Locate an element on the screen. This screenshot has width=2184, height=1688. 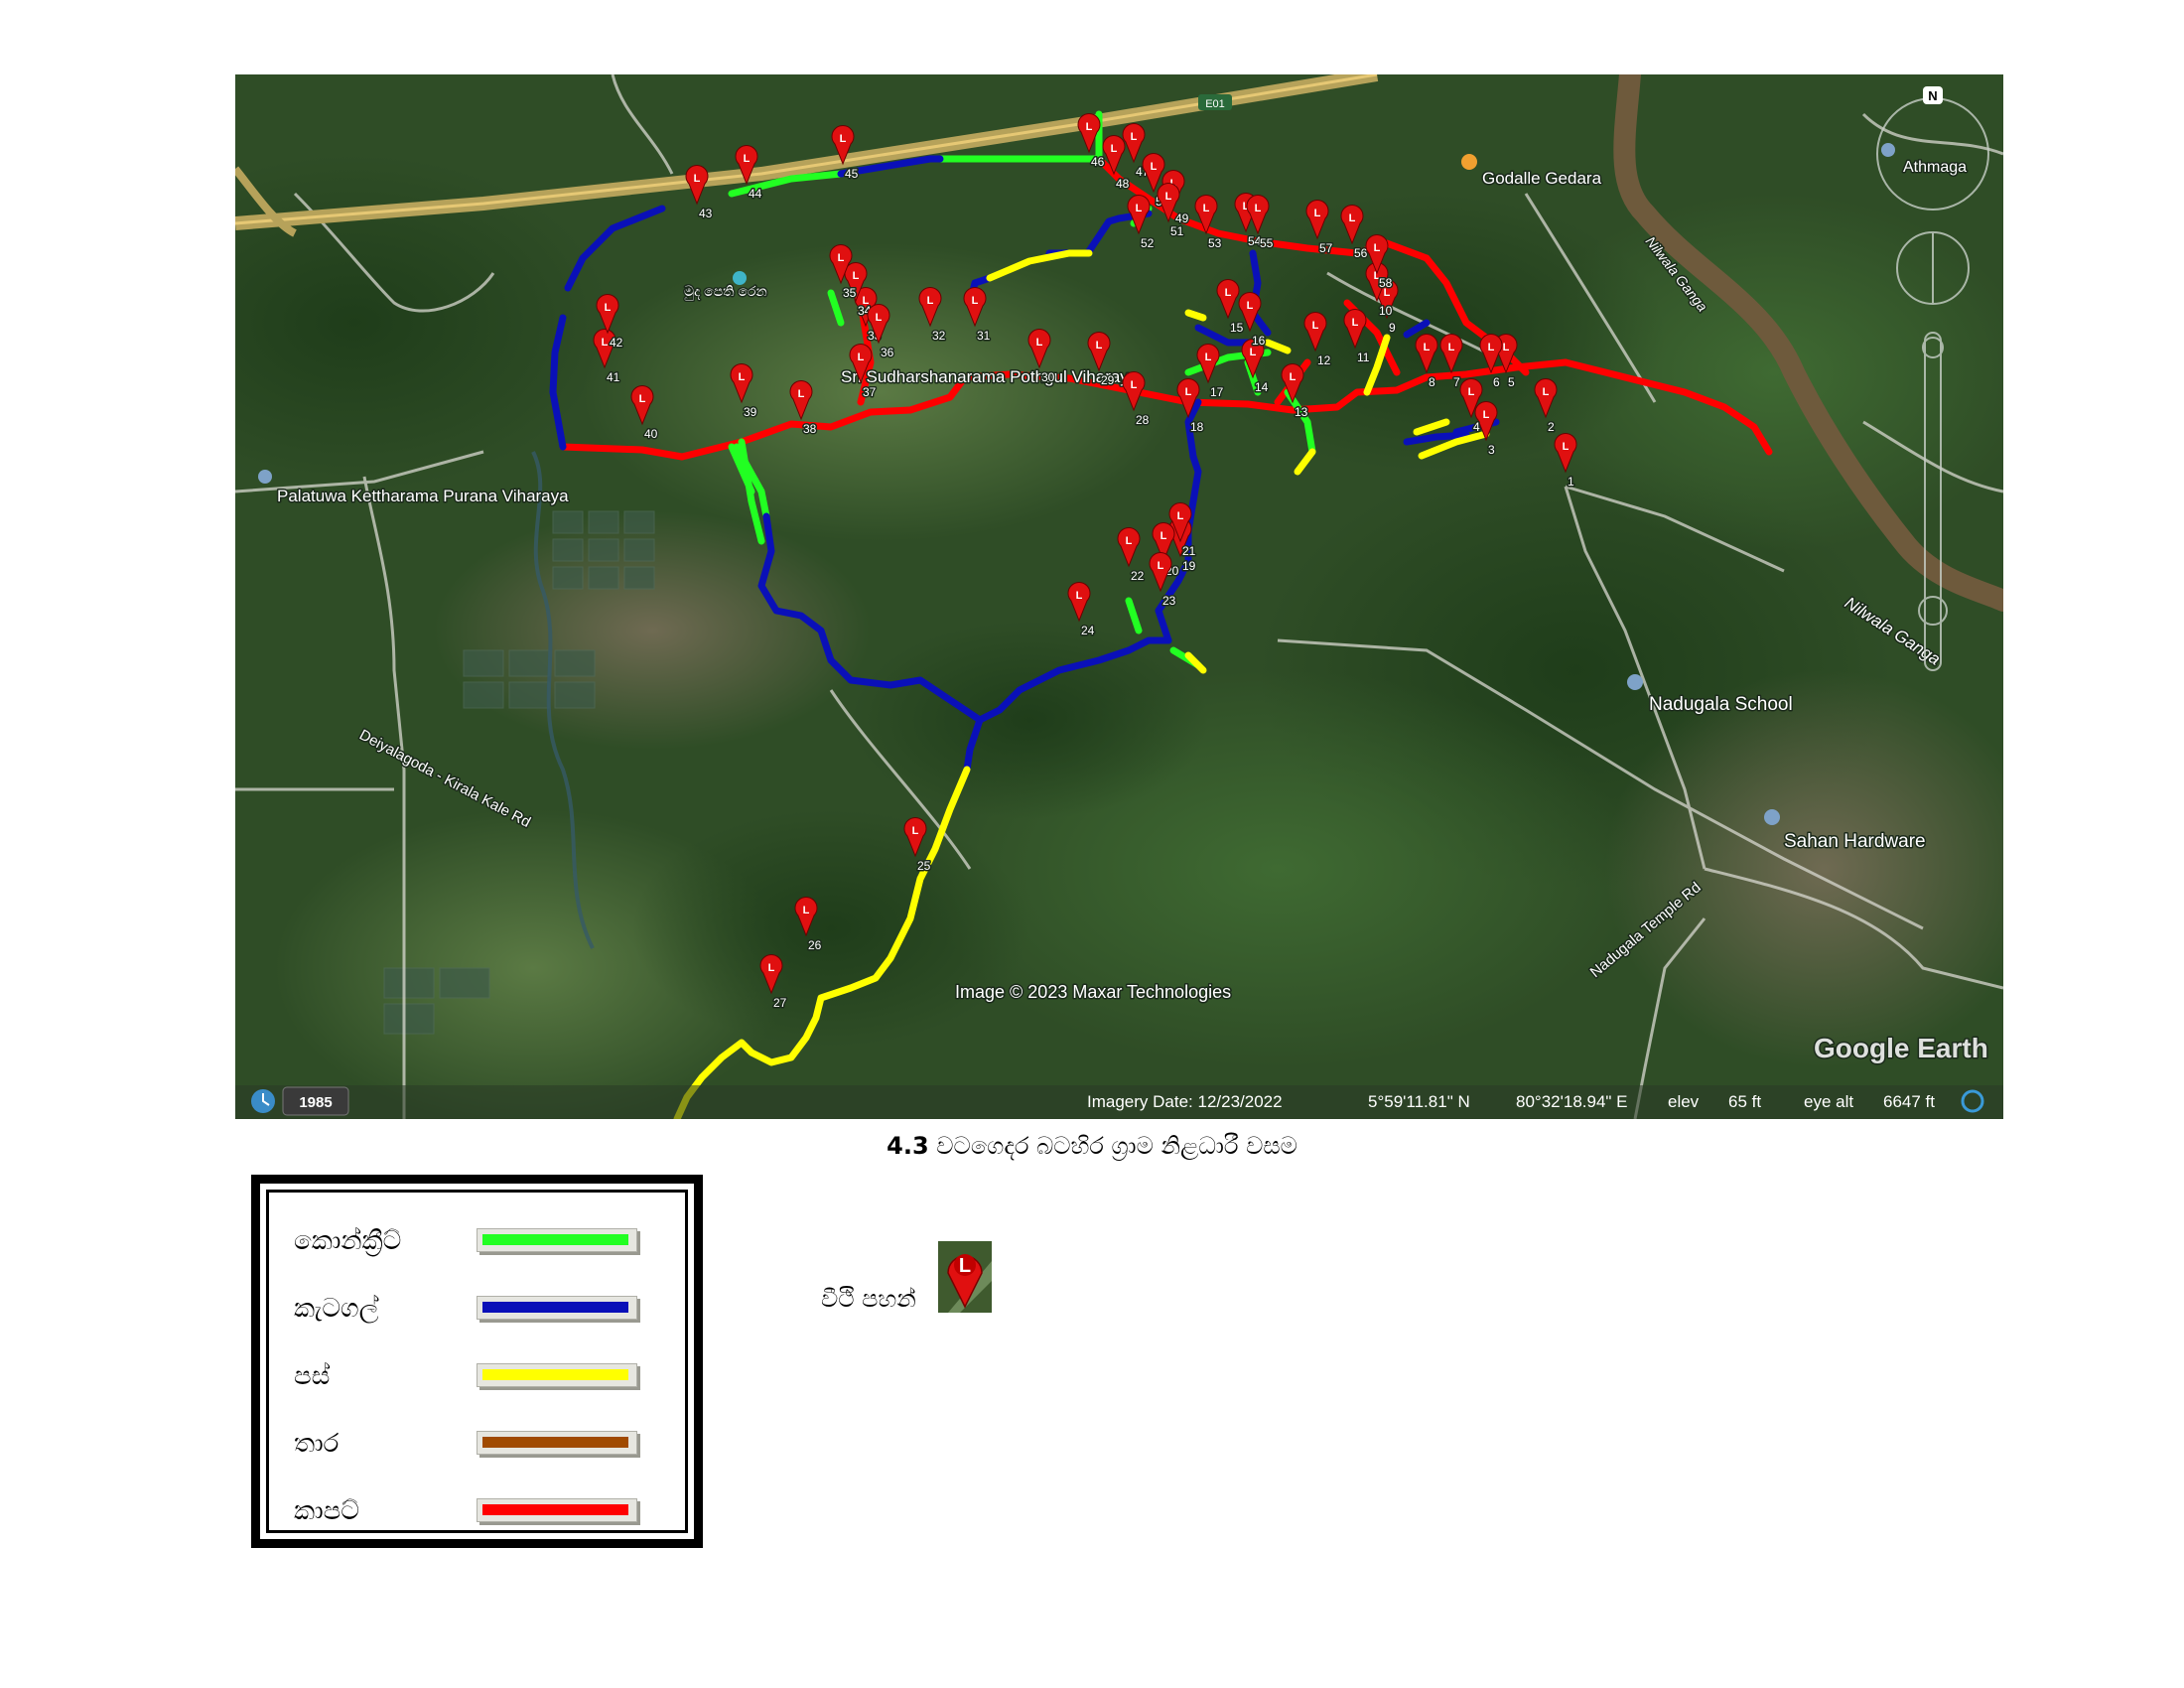
pin-number: 57 is located at coordinates (1326, 248).